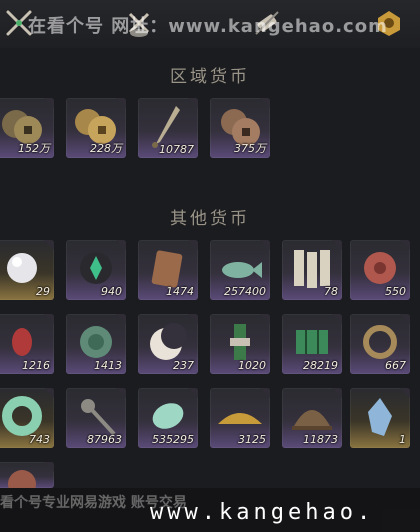  What do you see at coordinates (240, 344) in the screenshot?
I see `item-slot-green-charm: 1020` at bounding box center [240, 344].